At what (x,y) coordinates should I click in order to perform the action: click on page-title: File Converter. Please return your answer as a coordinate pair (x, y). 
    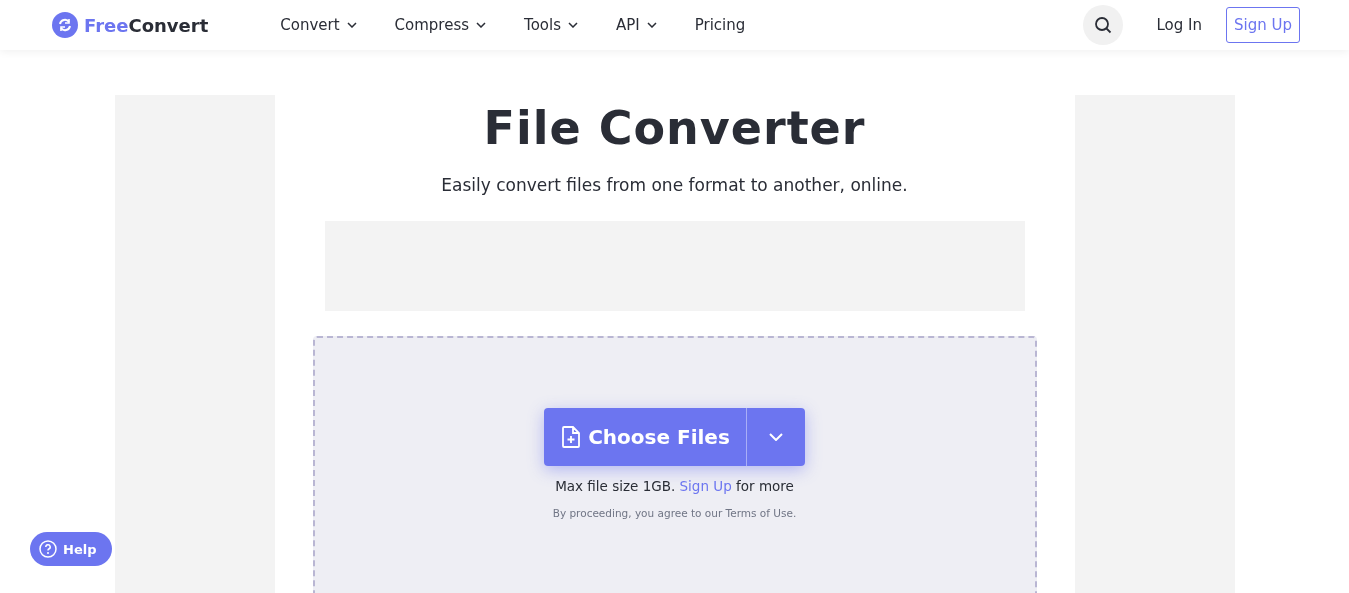
    Looking at the image, I should click on (674, 128).